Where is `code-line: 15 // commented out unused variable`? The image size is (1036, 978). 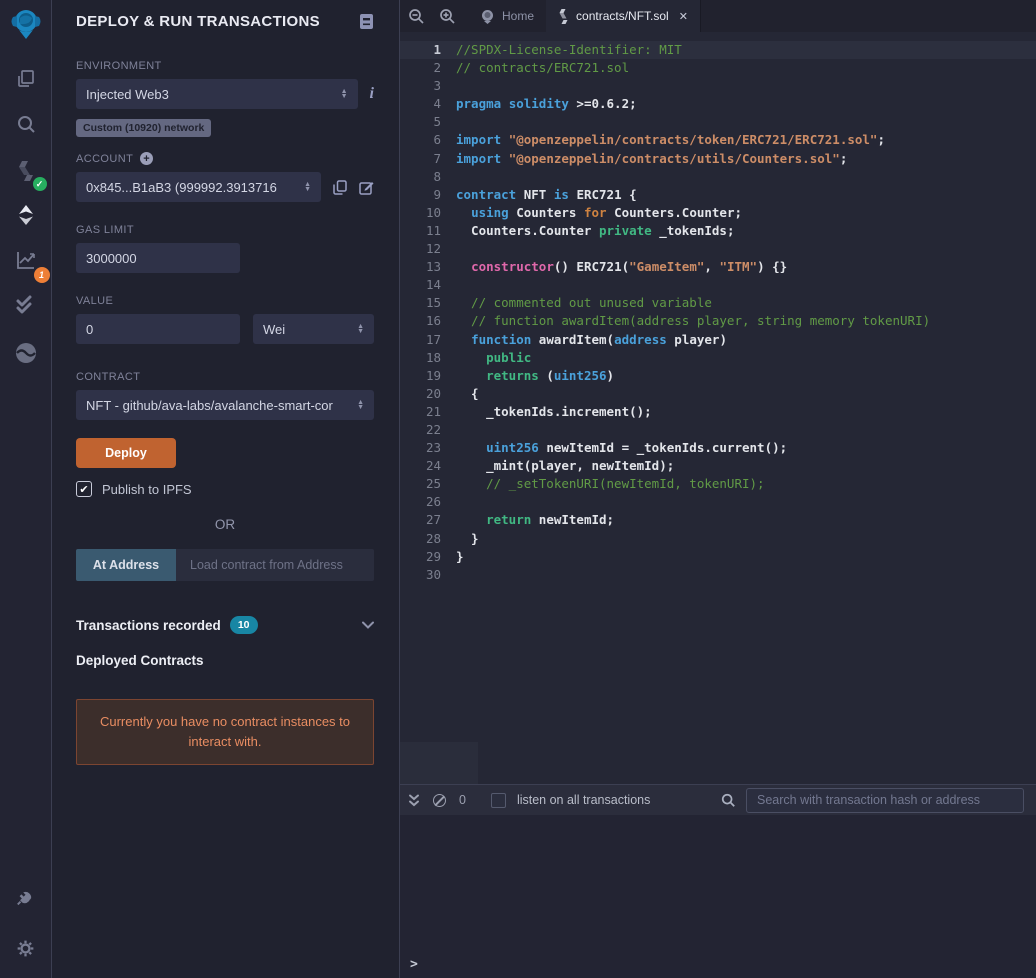
code-line: 15 // commented out unused variable is located at coordinates (718, 303).